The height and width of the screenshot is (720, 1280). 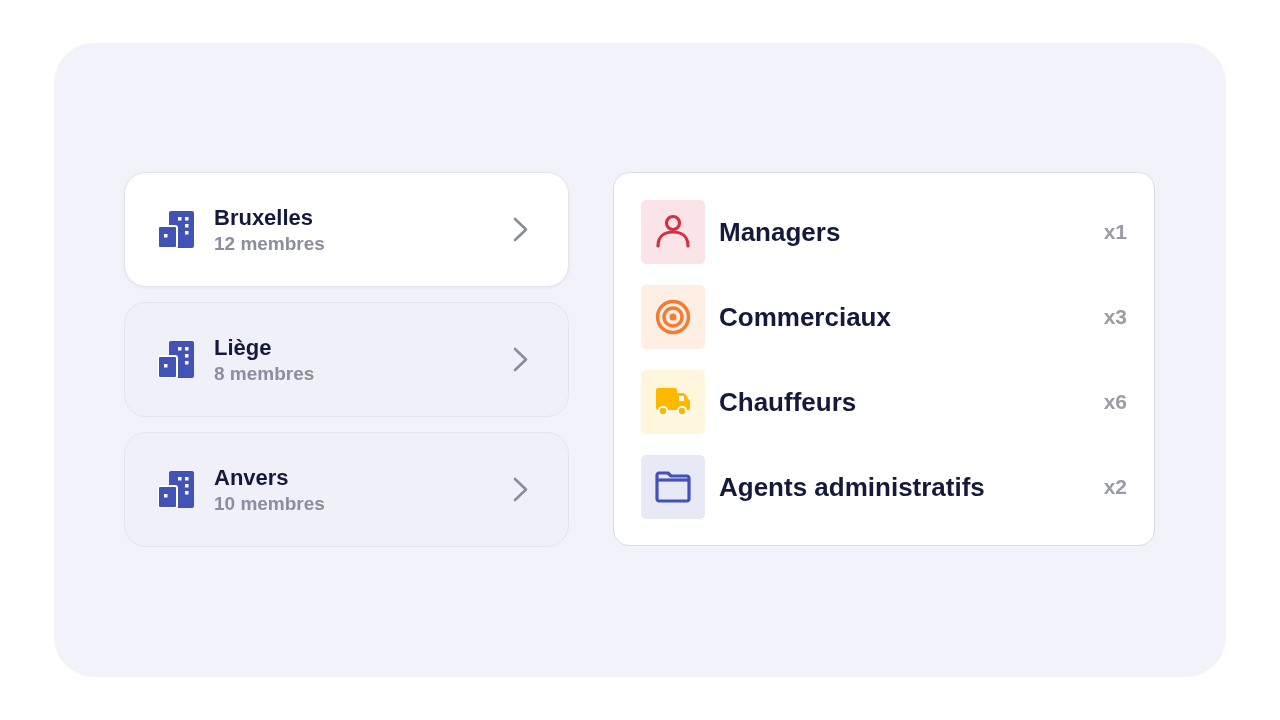 I want to click on role-name: Commerciaux, so click(x=805, y=317).